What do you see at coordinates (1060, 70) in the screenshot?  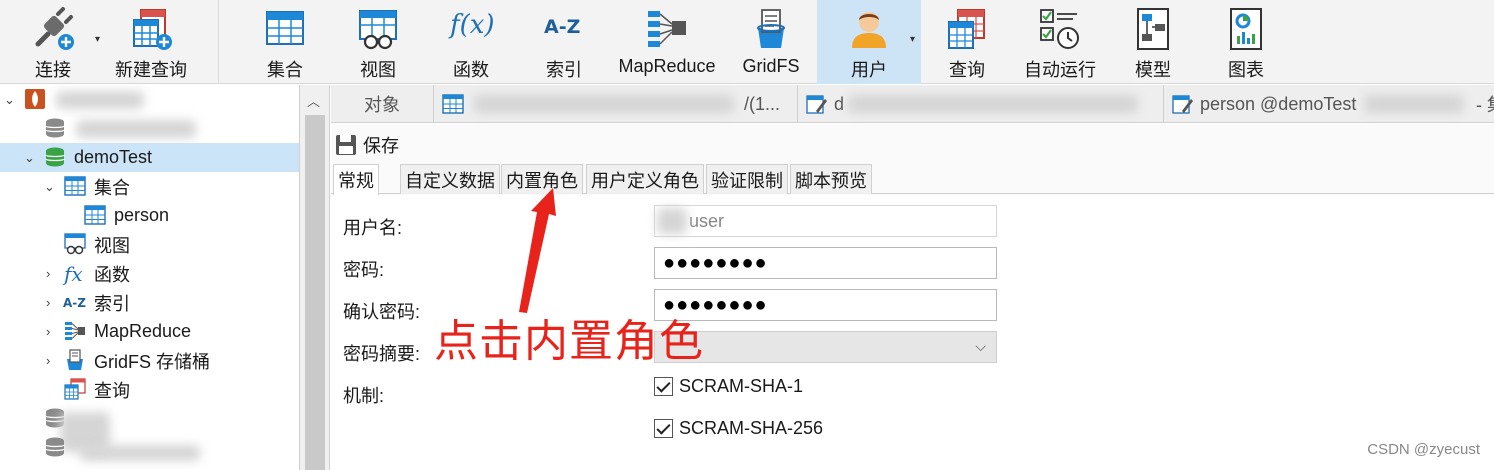 I see `automation-label: 自动运行` at bounding box center [1060, 70].